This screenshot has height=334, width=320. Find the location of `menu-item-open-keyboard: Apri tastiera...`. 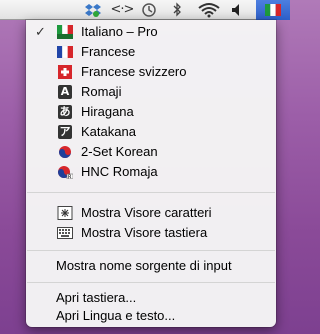

menu-item-open-keyboard: Apri tastiera... is located at coordinates (151, 298).